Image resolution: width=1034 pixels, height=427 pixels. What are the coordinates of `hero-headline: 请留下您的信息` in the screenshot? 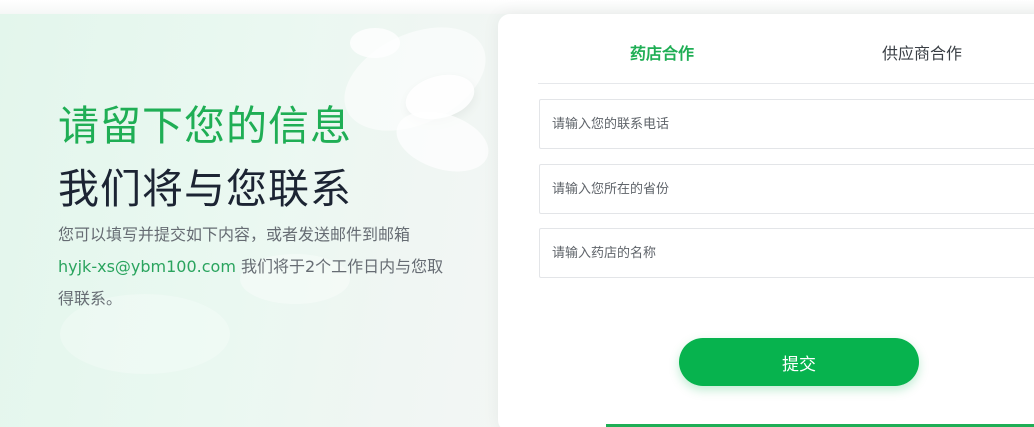 It's located at (205, 126).